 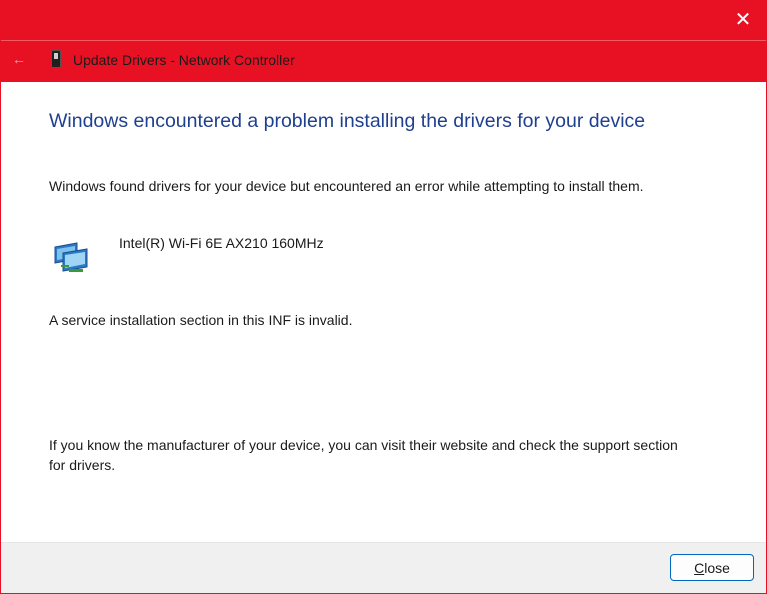 What do you see at coordinates (383, 567) in the screenshot?
I see `dialog-footer: Close` at bounding box center [383, 567].